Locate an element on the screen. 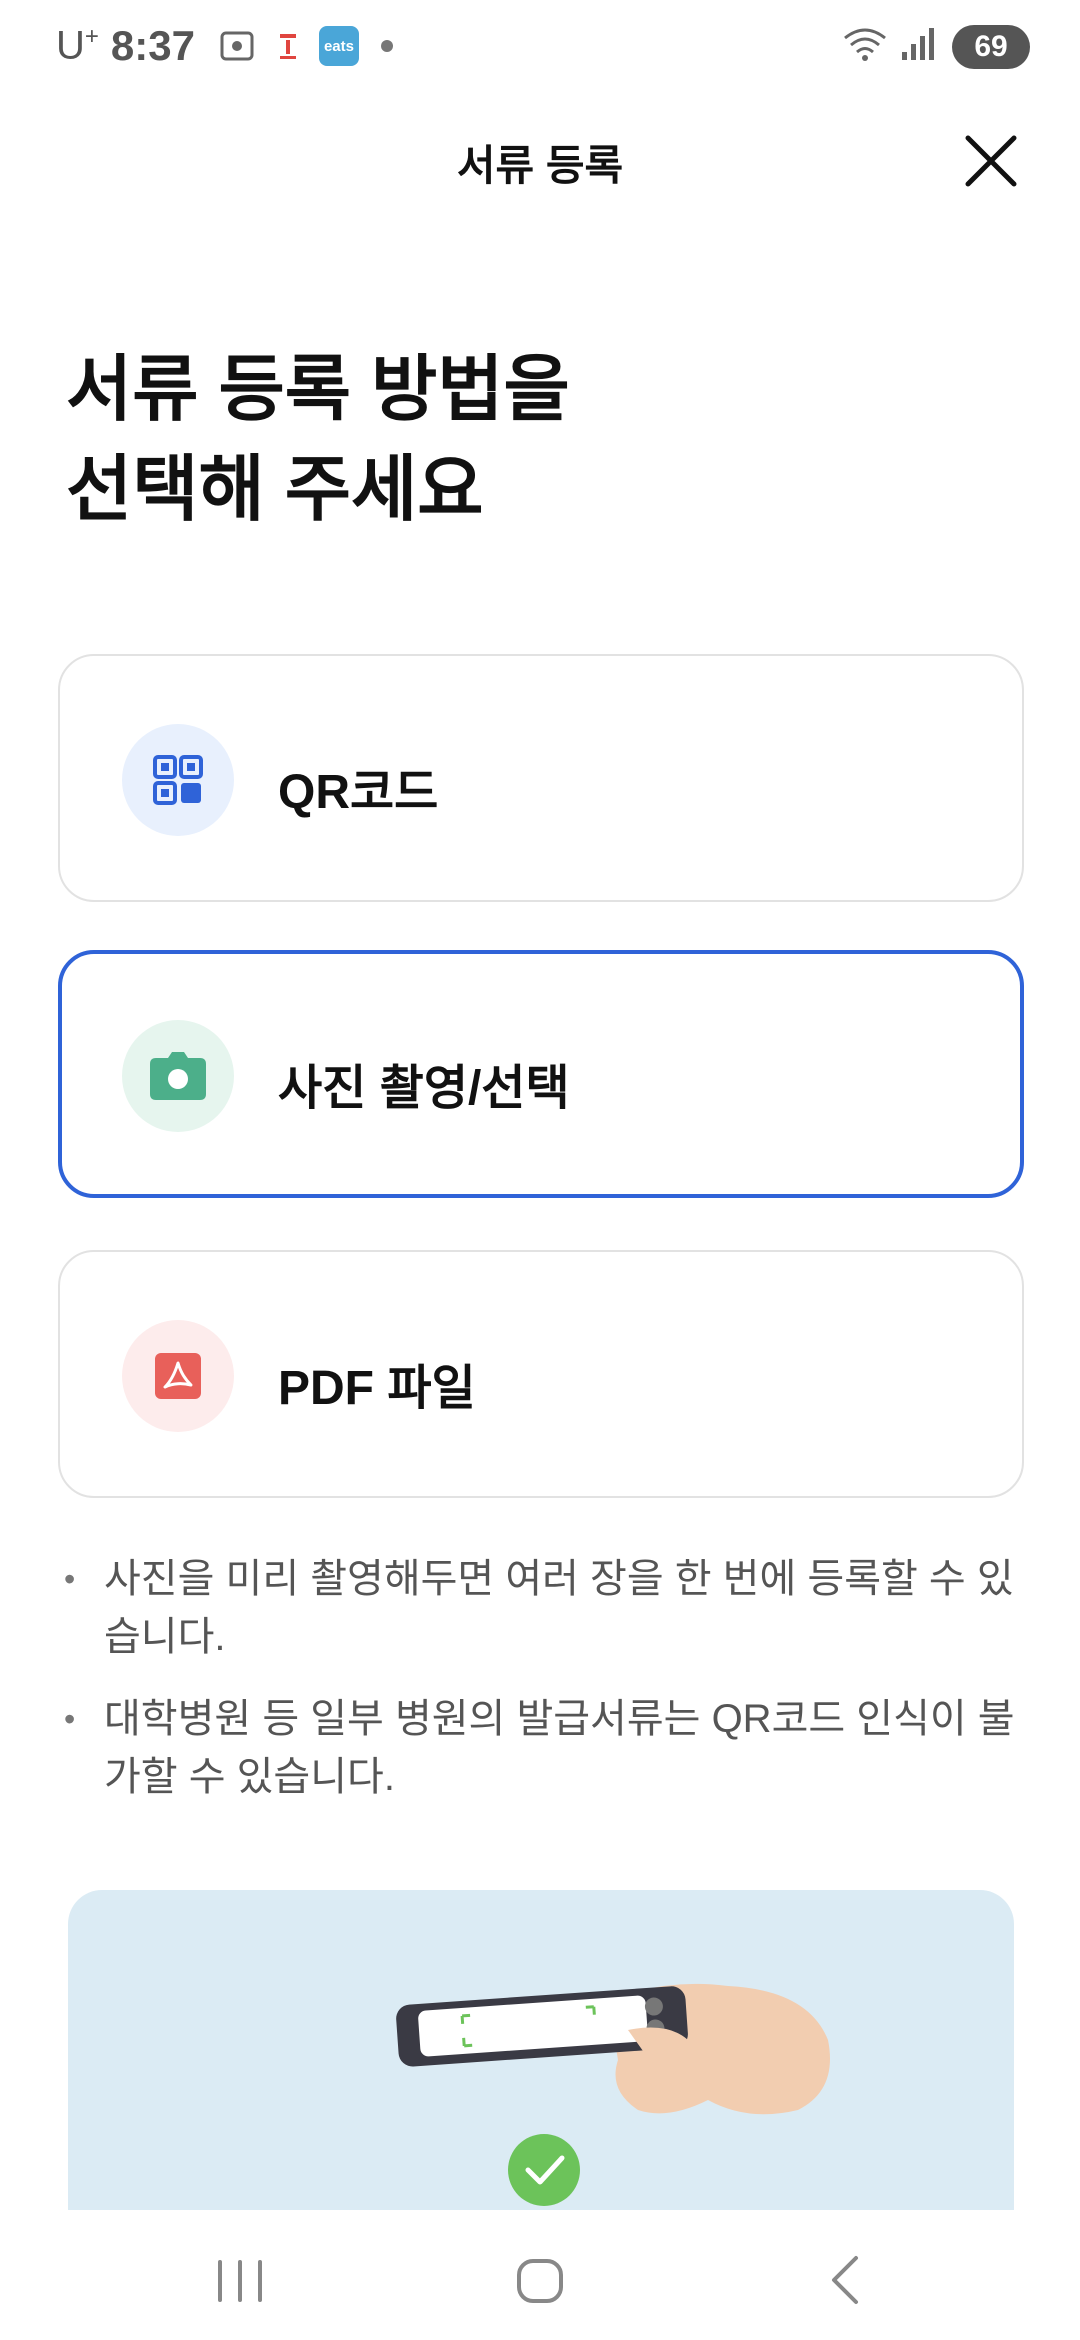 The image size is (1080, 2340). heading-line-2: 선택해 주세요 is located at coordinates (275, 490).